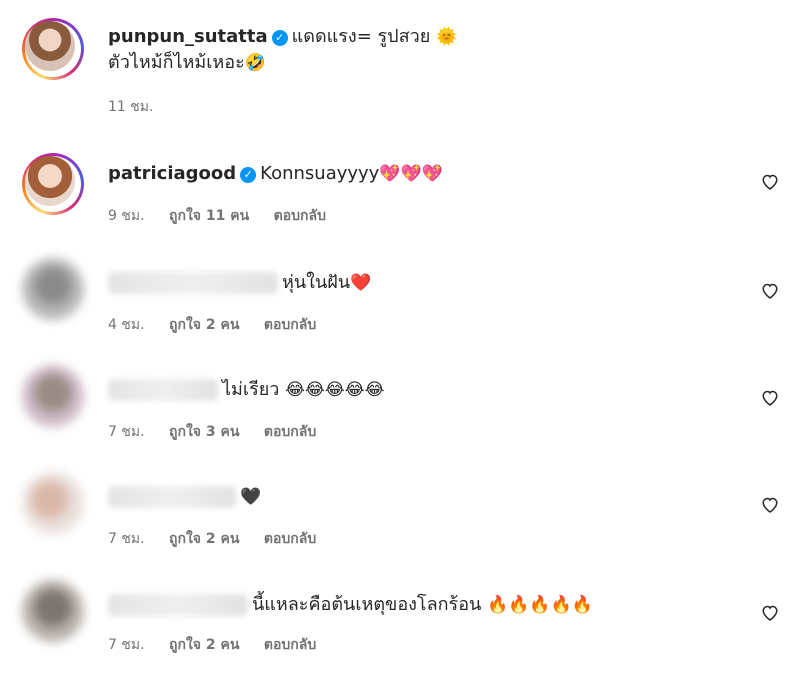 Image resolution: width=800 pixels, height=680 pixels. I want to click on comment-meta: 7 ชม. ถูกใจ 3 คน ตอบกลับ, so click(222, 432).